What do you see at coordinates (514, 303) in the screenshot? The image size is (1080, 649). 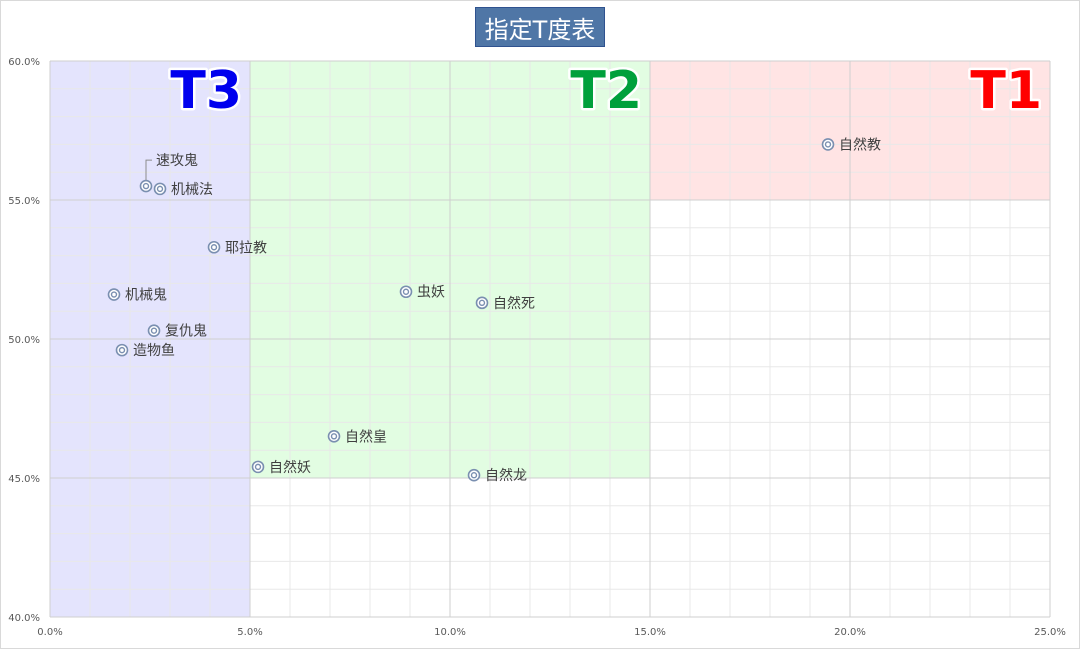 I see `data-label: 自然死` at bounding box center [514, 303].